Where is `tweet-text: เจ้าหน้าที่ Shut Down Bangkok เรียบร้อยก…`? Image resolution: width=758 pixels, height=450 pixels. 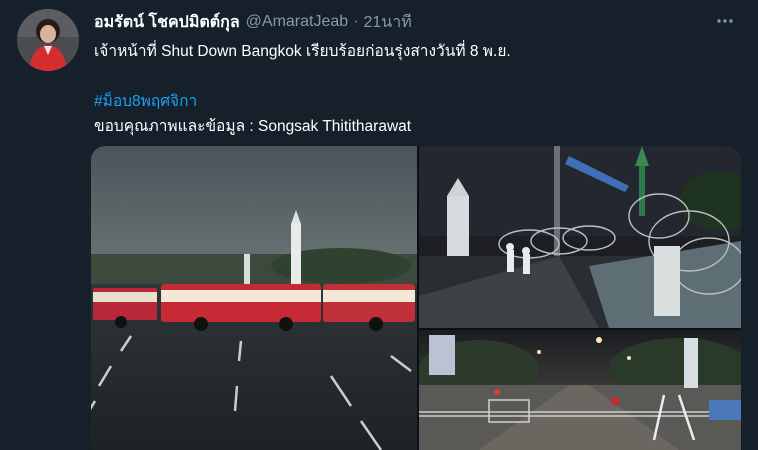
tweet-text: เจ้าหน้าที่ Shut Down Bangkok เรียบร้อยก… is located at coordinates (302, 51).